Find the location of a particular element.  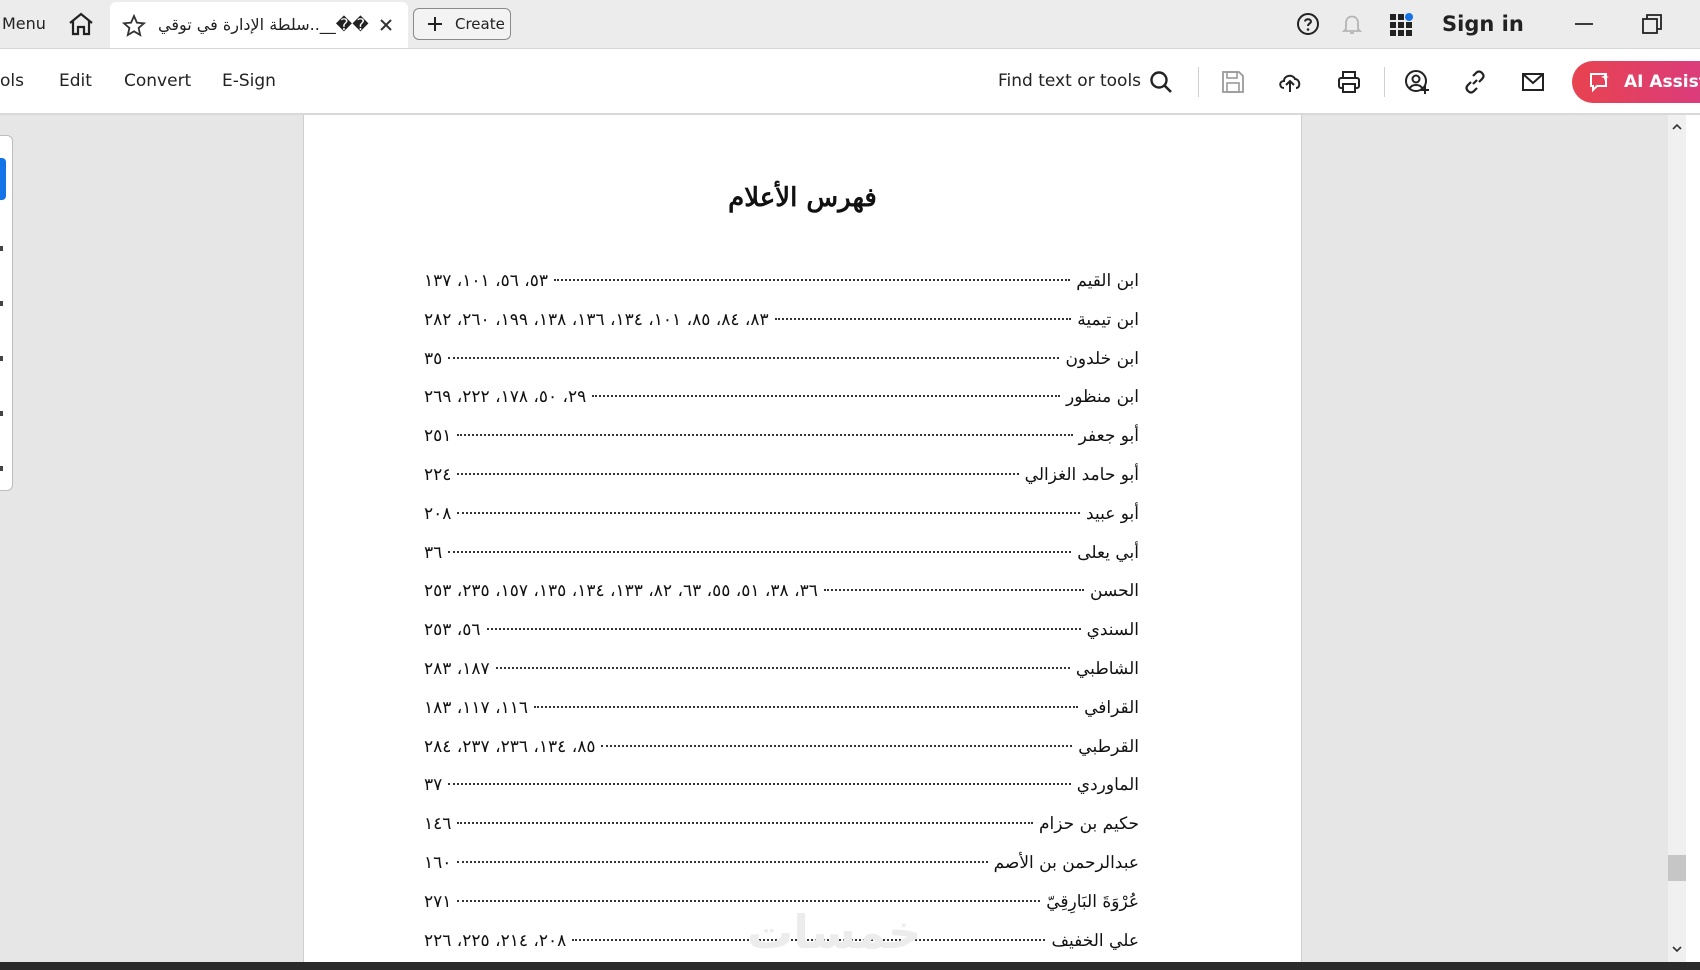

entry-pages: ٢٥١ is located at coordinates (438, 436).